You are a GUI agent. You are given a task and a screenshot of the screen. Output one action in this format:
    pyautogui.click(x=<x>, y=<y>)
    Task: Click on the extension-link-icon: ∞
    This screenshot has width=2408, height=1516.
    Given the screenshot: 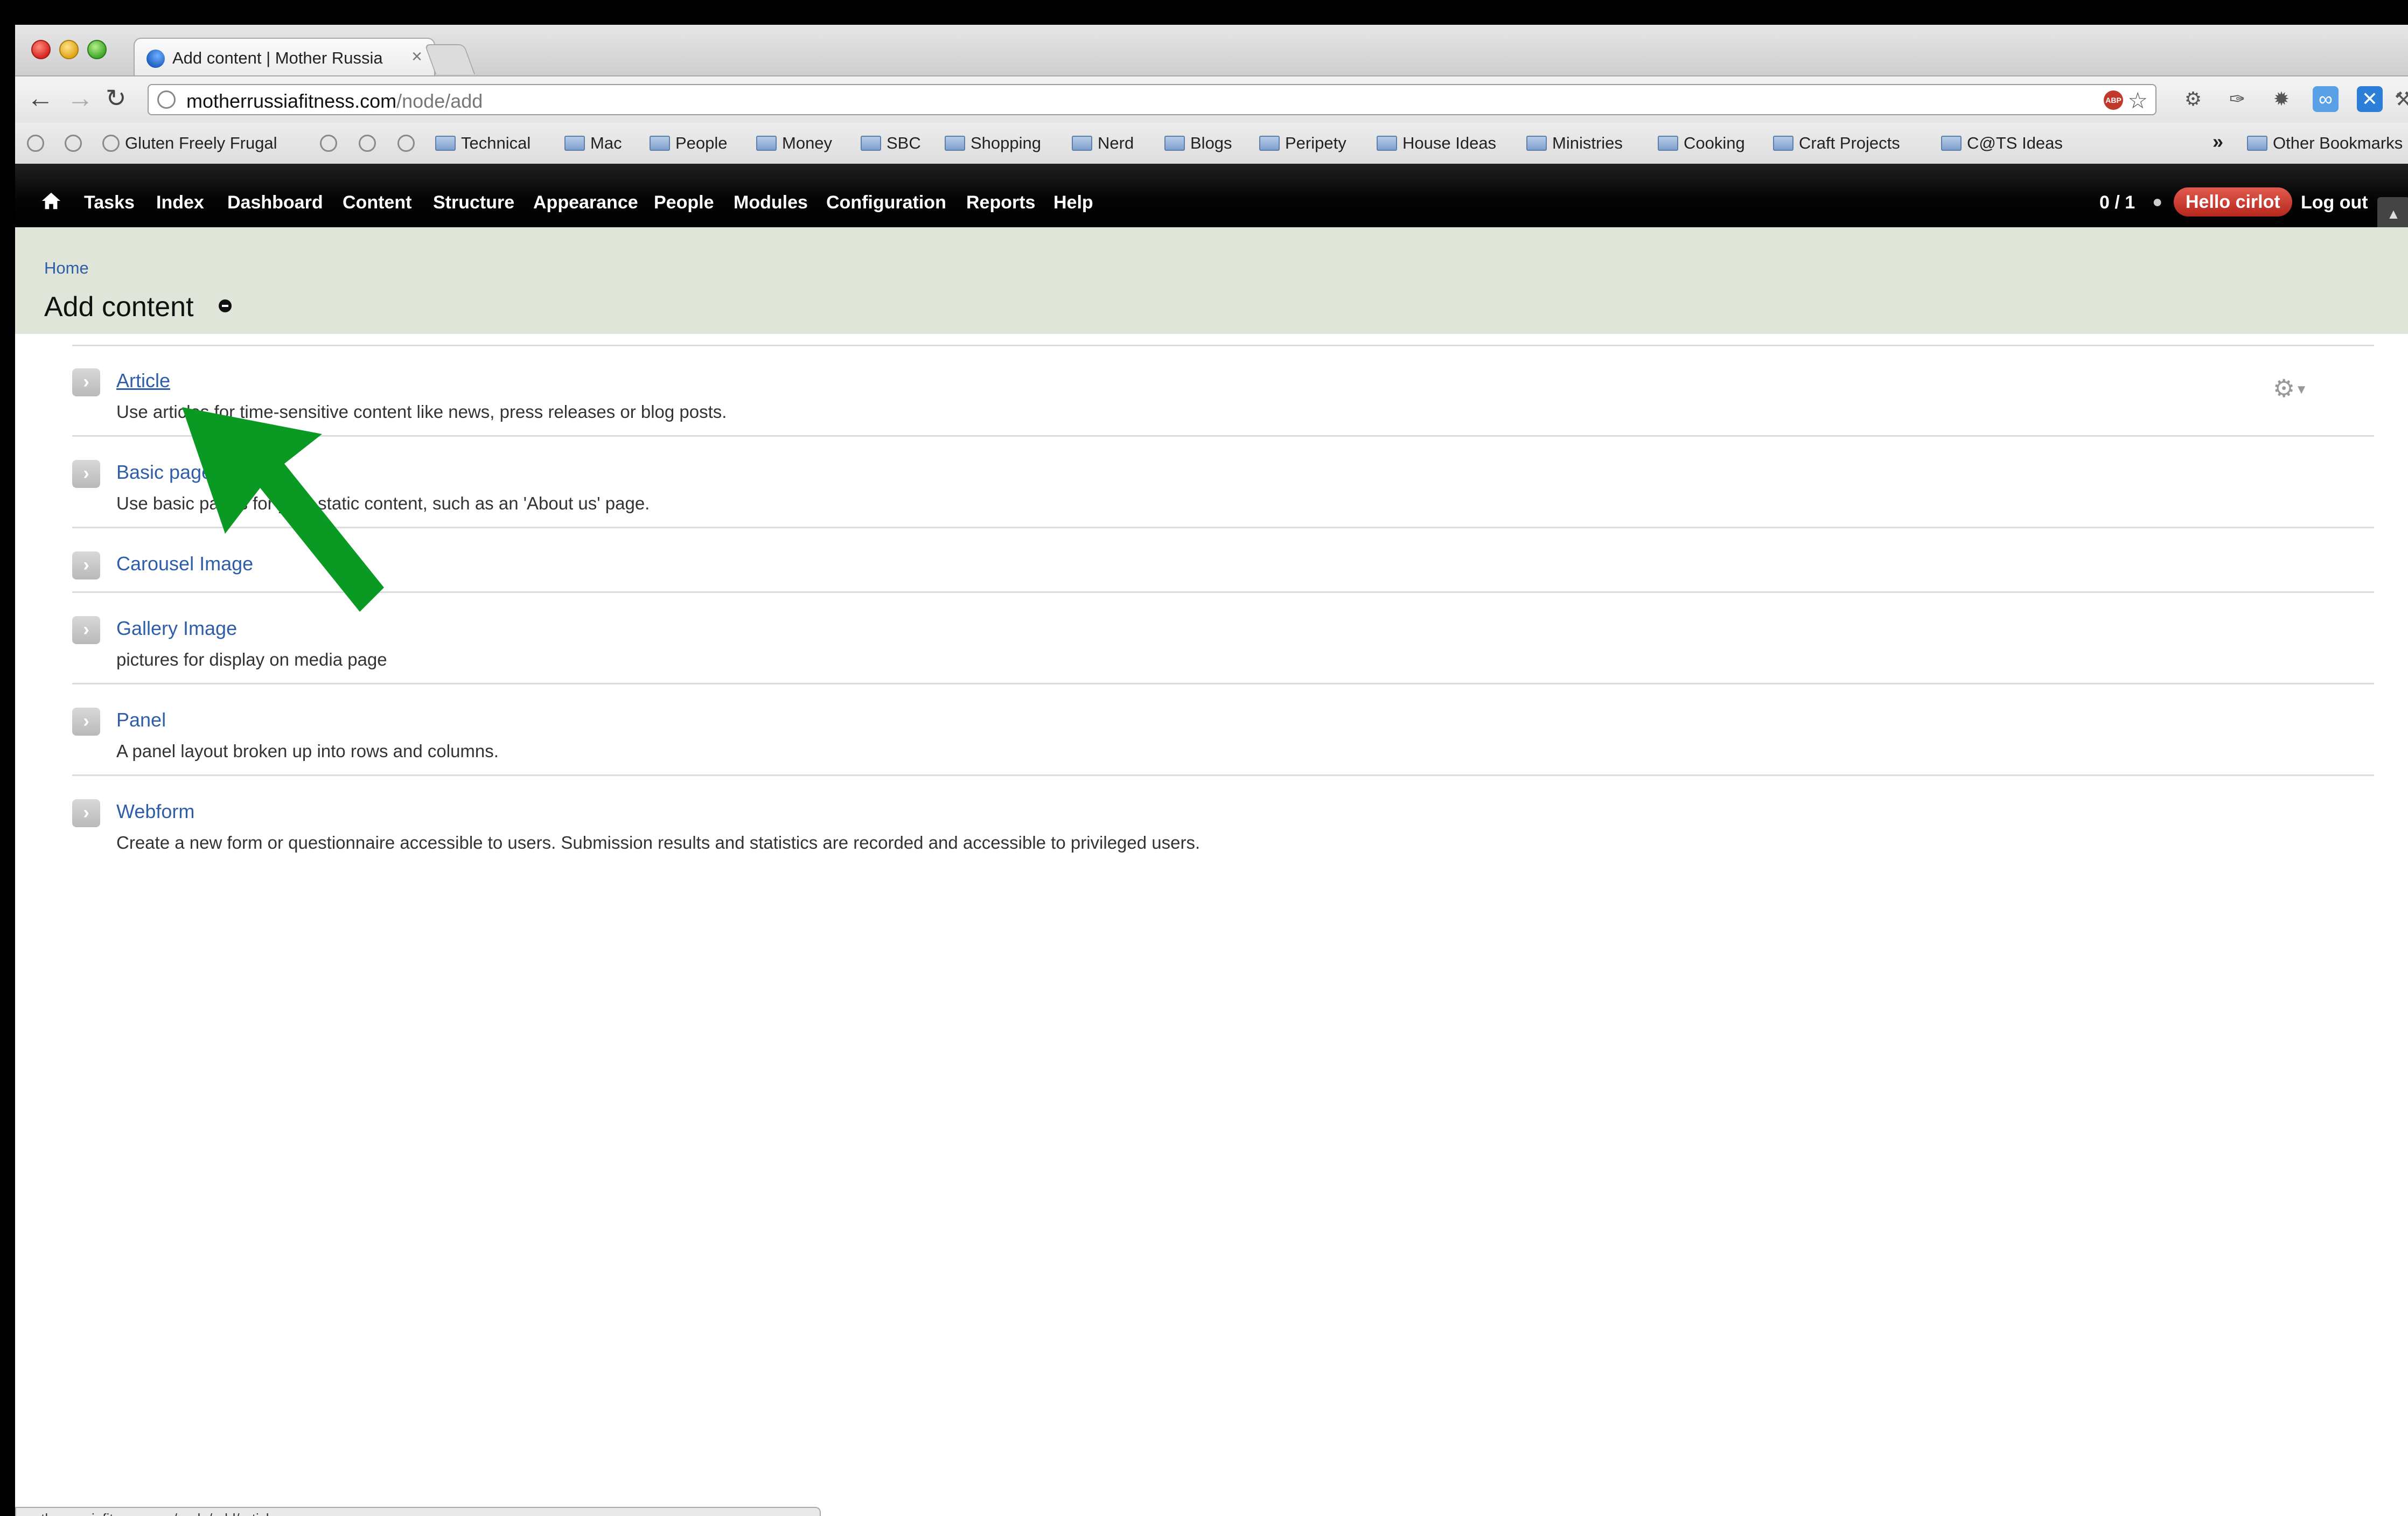 What is the action you would take?
    pyautogui.click(x=2326, y=99)
    